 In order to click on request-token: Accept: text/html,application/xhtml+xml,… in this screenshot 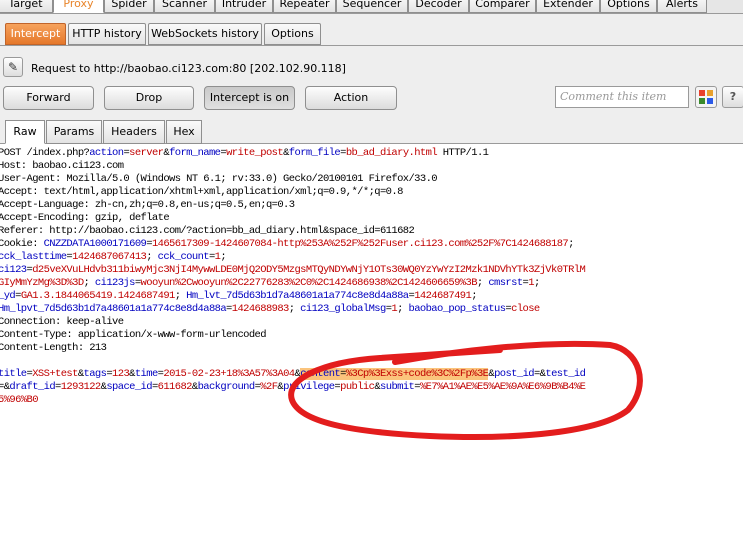, I will do `click(201, 192)`.